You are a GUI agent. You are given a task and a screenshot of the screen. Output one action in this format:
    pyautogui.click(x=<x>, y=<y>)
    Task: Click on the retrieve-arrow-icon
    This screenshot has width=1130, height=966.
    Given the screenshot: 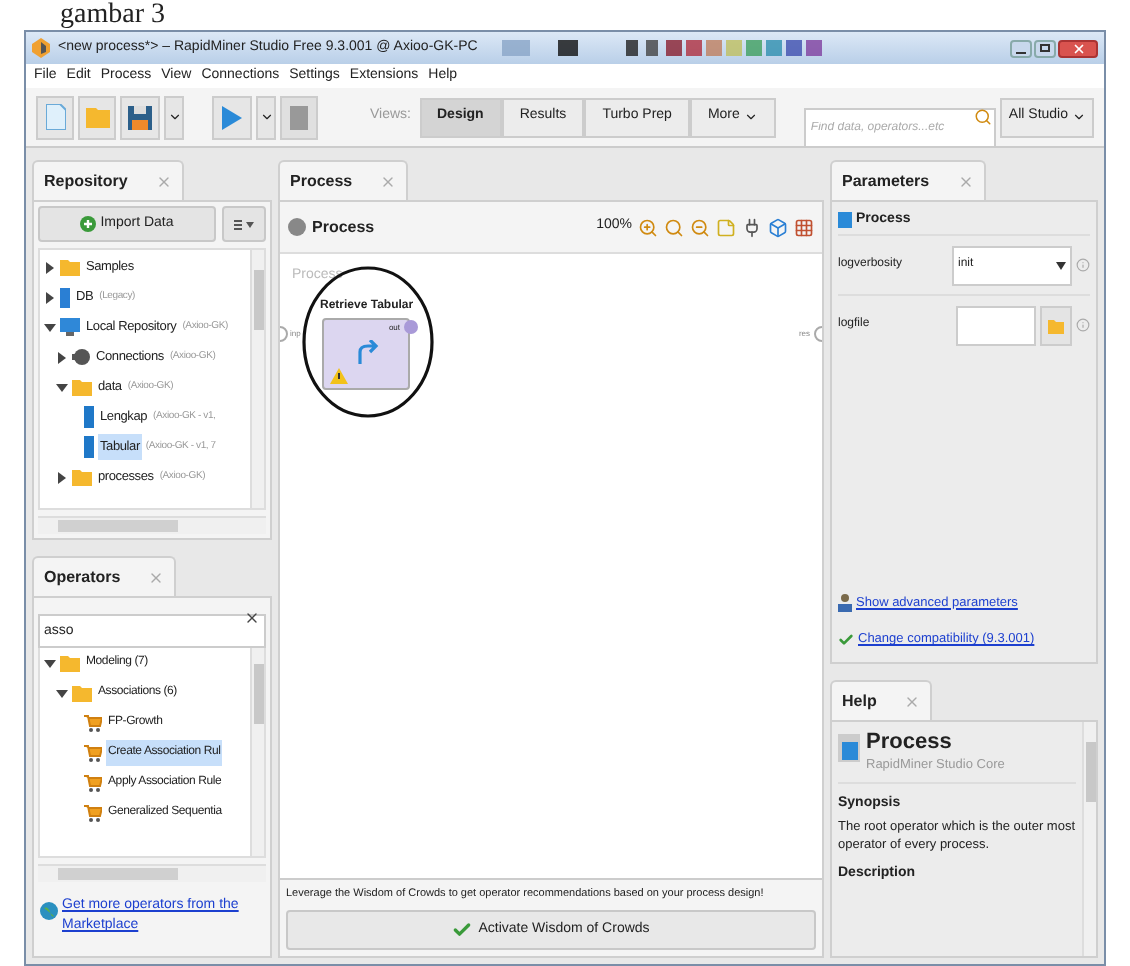 What is the action you would take?
    pyautogui.click(x=368, y=352)
    